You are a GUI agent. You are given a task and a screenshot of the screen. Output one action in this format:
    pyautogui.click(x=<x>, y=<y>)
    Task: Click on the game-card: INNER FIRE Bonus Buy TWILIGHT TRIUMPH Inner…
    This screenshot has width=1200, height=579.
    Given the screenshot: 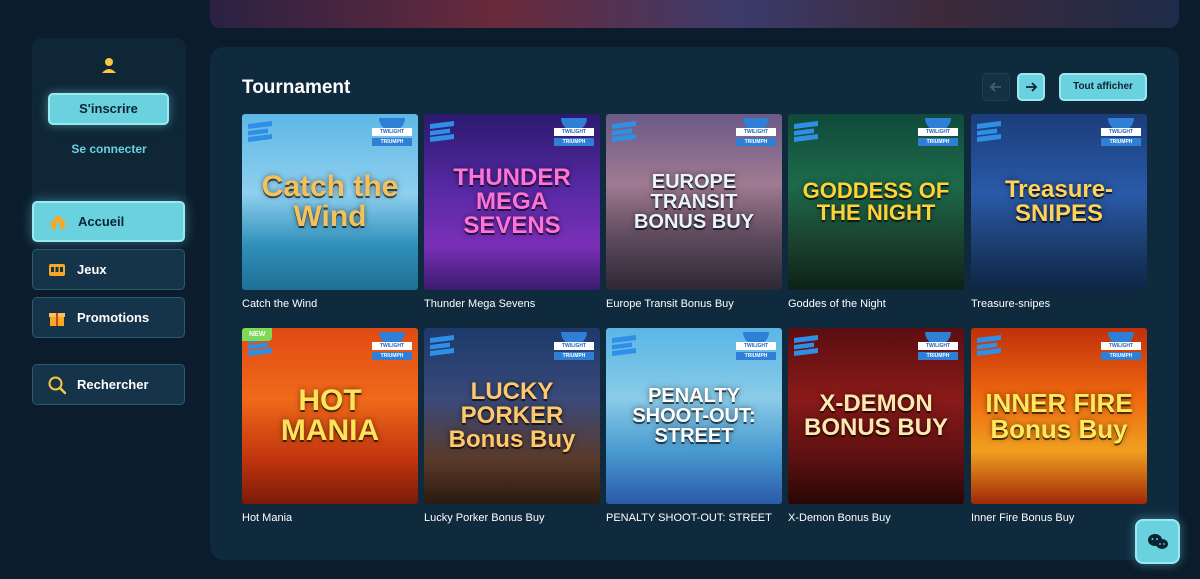 What is the action you would take?
    pyautogui.click(x=1059, y=426)
    